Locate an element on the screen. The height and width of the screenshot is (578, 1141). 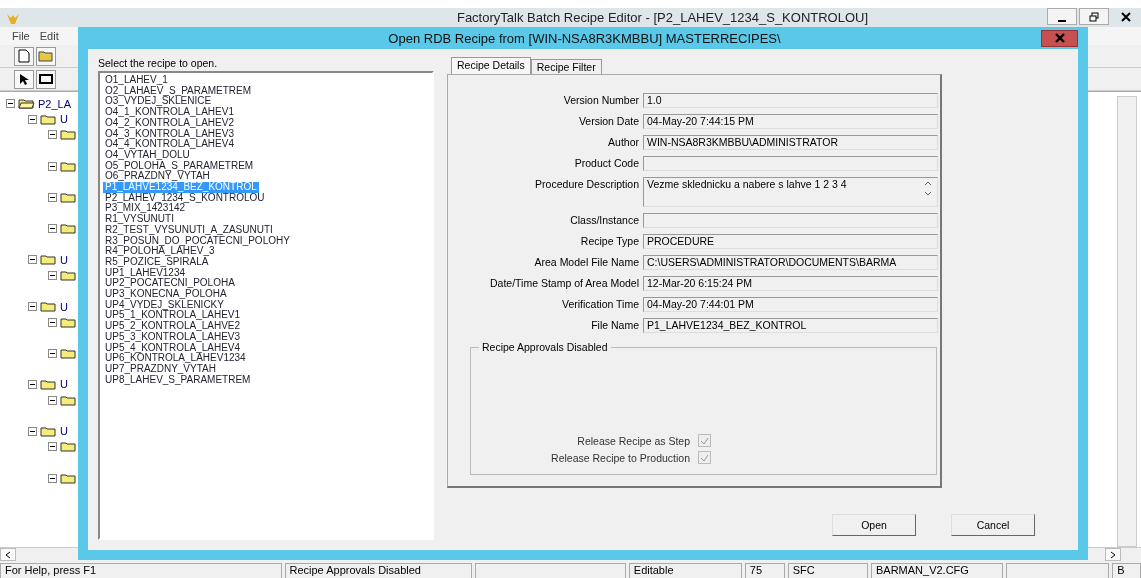
scroll-right-button is located at coordinates (1113, 554).